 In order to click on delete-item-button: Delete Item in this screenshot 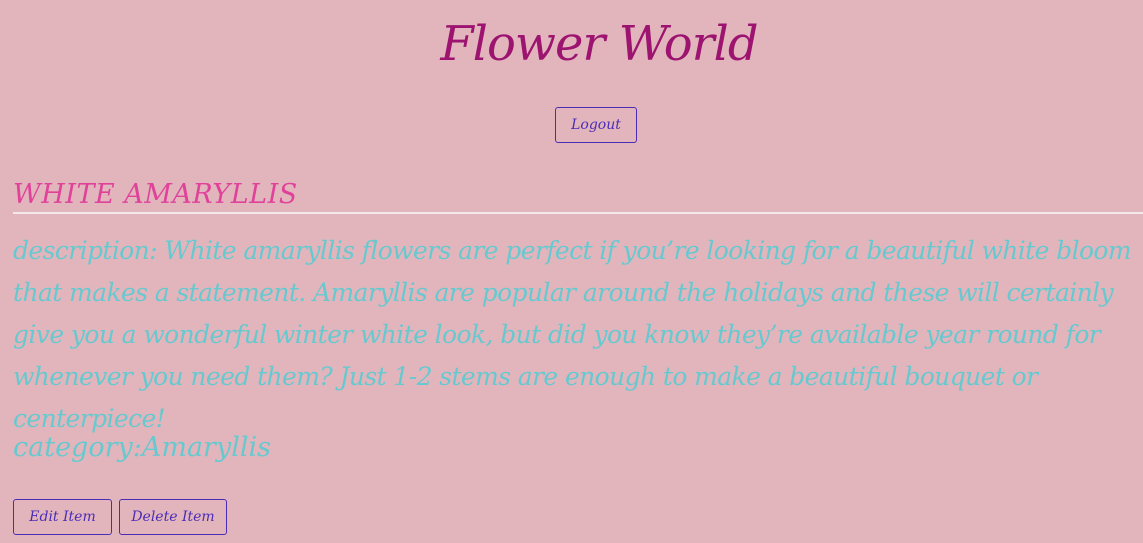, I will do `click(173, 517)`.